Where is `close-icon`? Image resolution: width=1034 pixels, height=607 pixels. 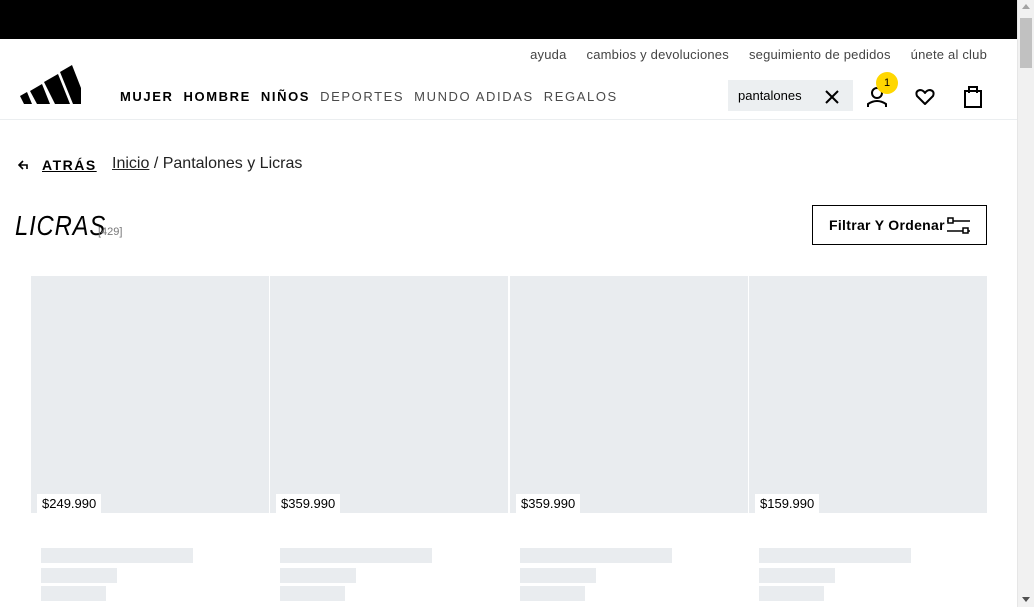 close-icon is located at coordinates (832, 97).